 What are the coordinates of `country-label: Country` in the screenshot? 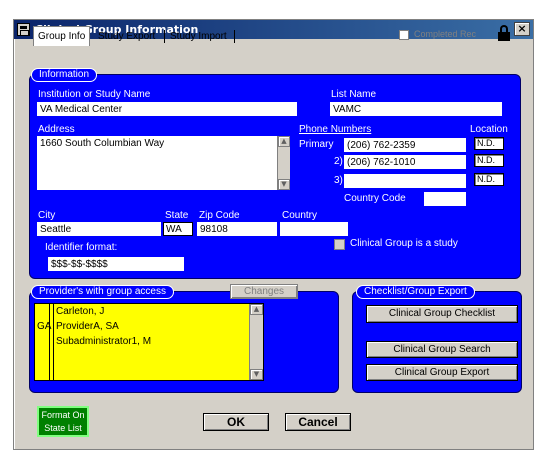 It's located at (300, 215).